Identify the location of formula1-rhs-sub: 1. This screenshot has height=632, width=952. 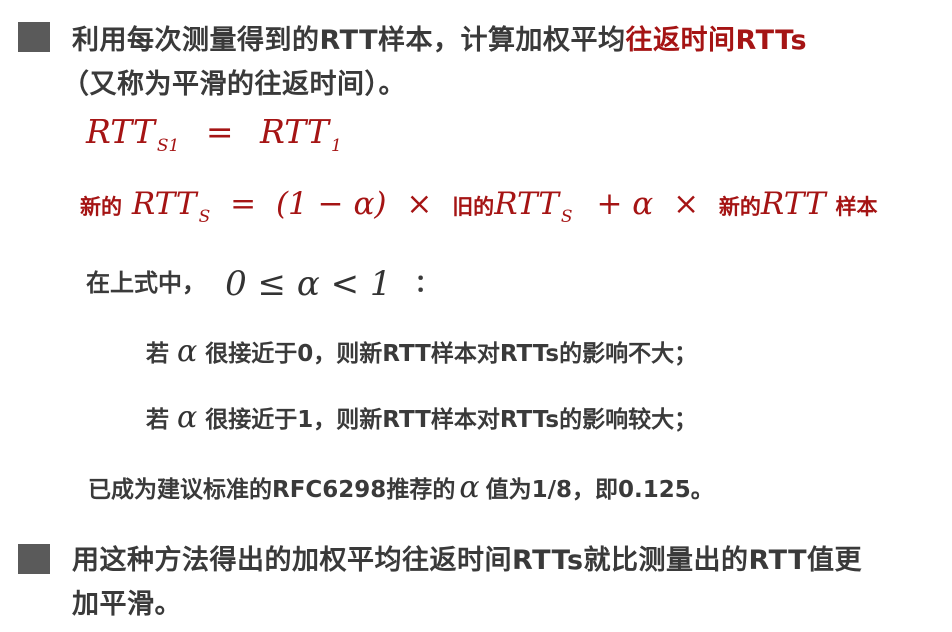
(336, 146).